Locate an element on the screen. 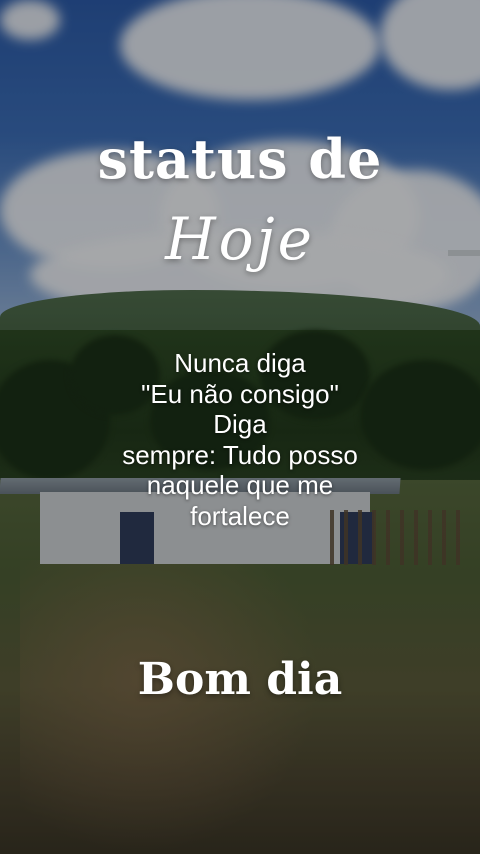  post-script-title: Hoje is located at coordinates (240, 239).